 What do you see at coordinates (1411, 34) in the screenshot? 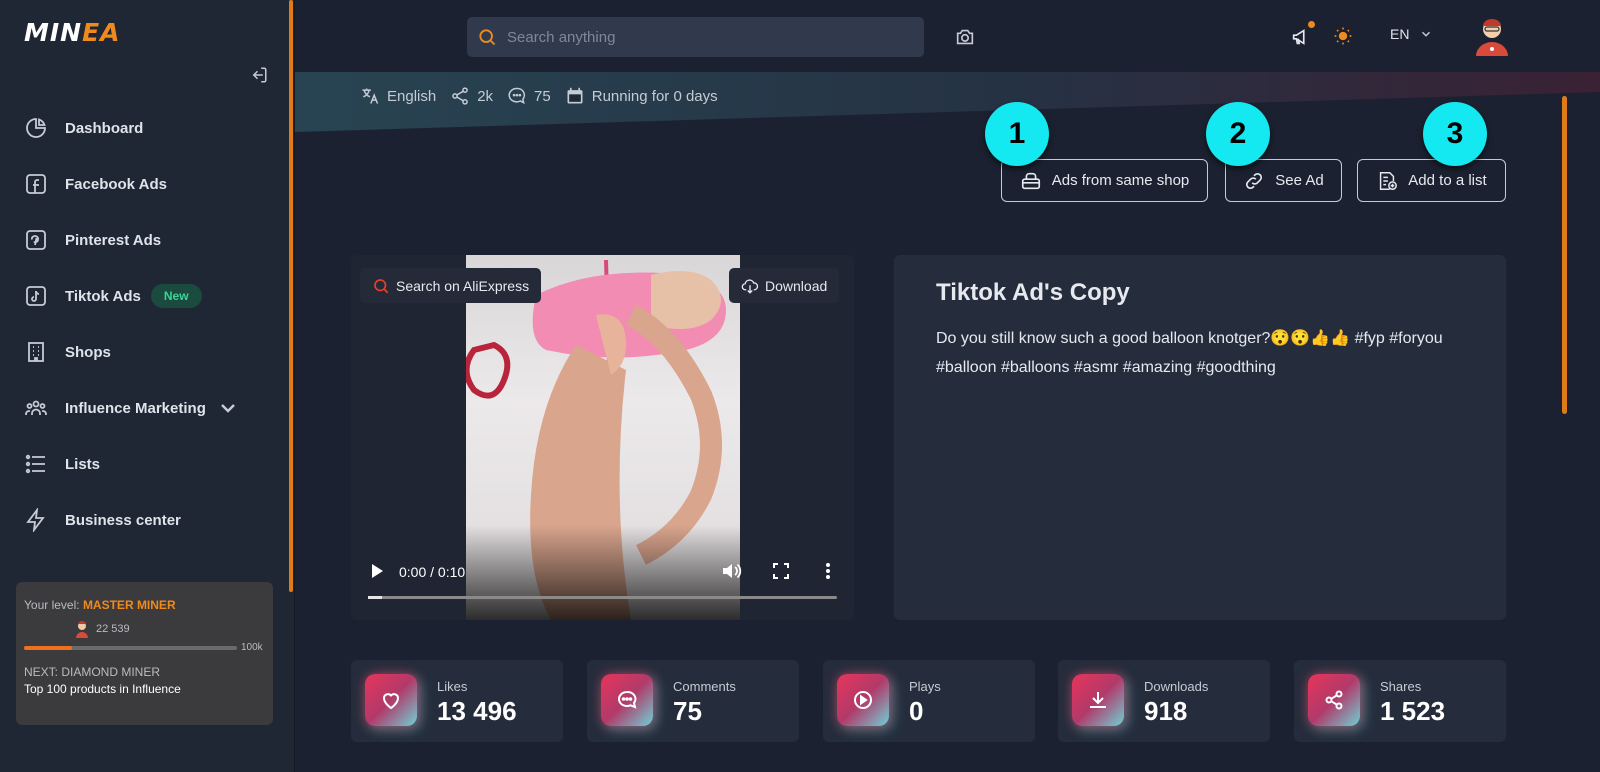
I see `language-selector: EN` at bounding box center [1411, 34].